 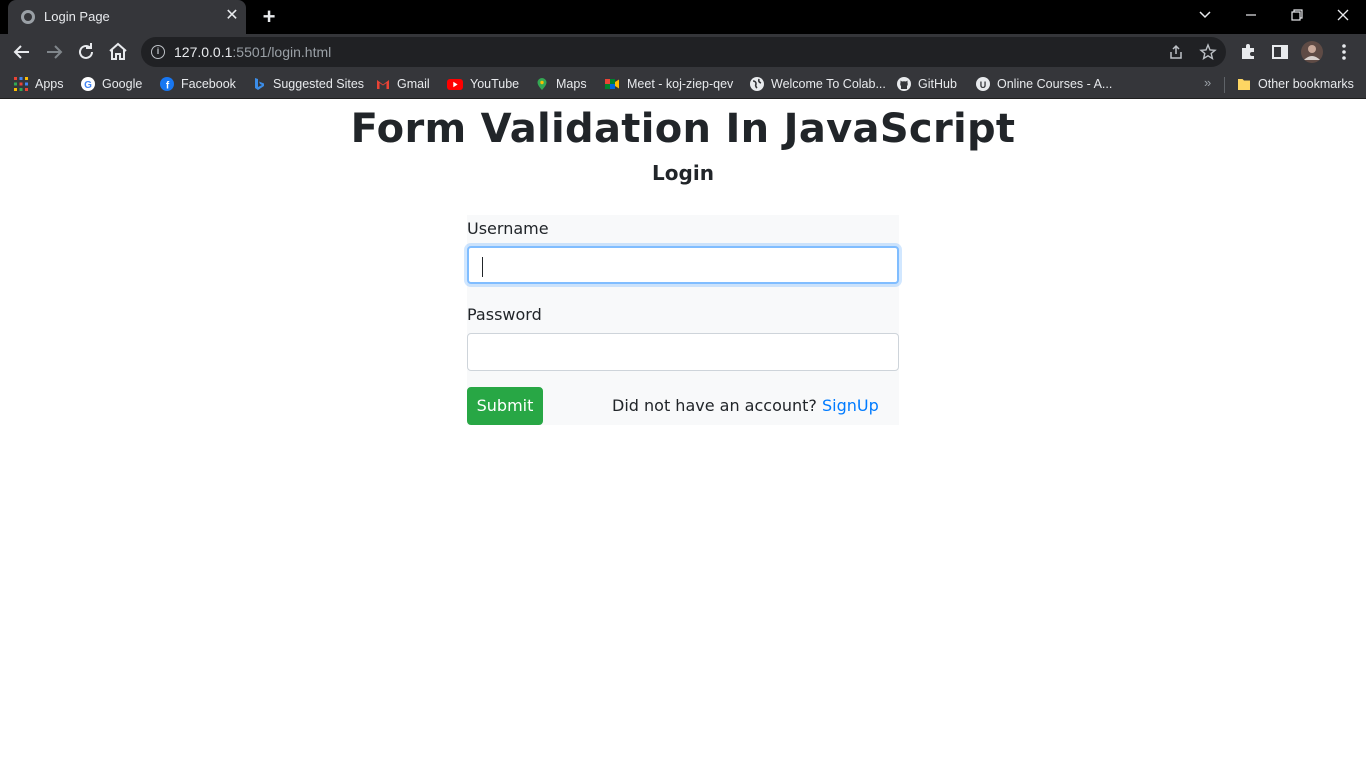 What do you see at coordinates (542, 84) in the screenshot?
I see `maps-icon` at bounding box center [542, 84].